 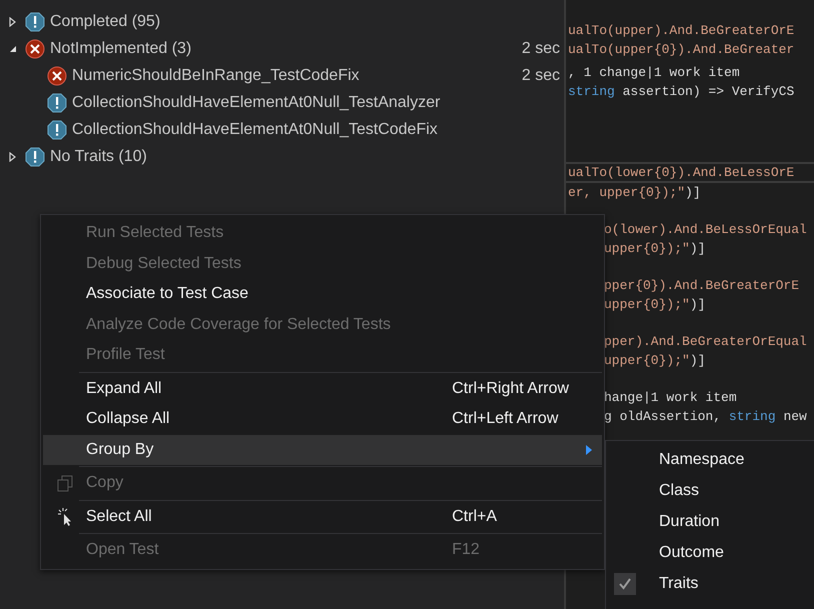 I want to click on tree-item: NumericShouldBeInRange_TestCodeFix, so click(x=216, y=75).